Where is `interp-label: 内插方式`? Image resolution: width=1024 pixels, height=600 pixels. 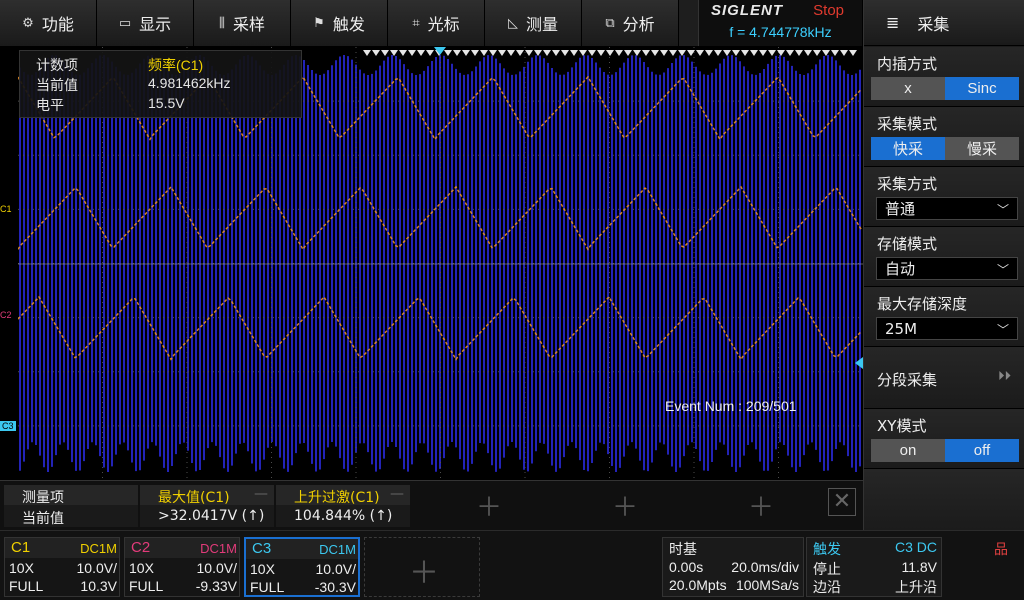
interp-label: 内插方式 is located at coordinates (907, 64).